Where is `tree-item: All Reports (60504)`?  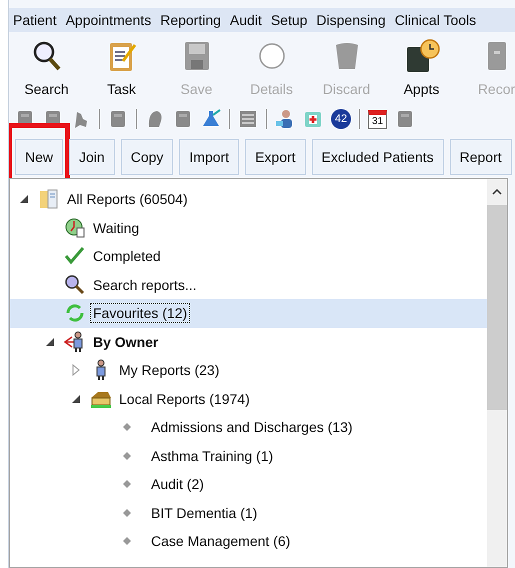 tree-item: All Reports (60504) is located at coordinates (248, 199).